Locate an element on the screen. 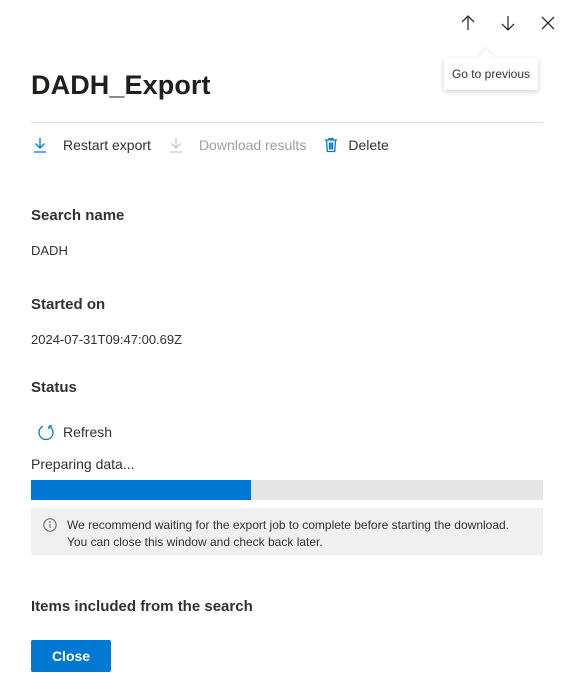 The image size is (578, 676). trash-icon is located at coordinates (331, 145).